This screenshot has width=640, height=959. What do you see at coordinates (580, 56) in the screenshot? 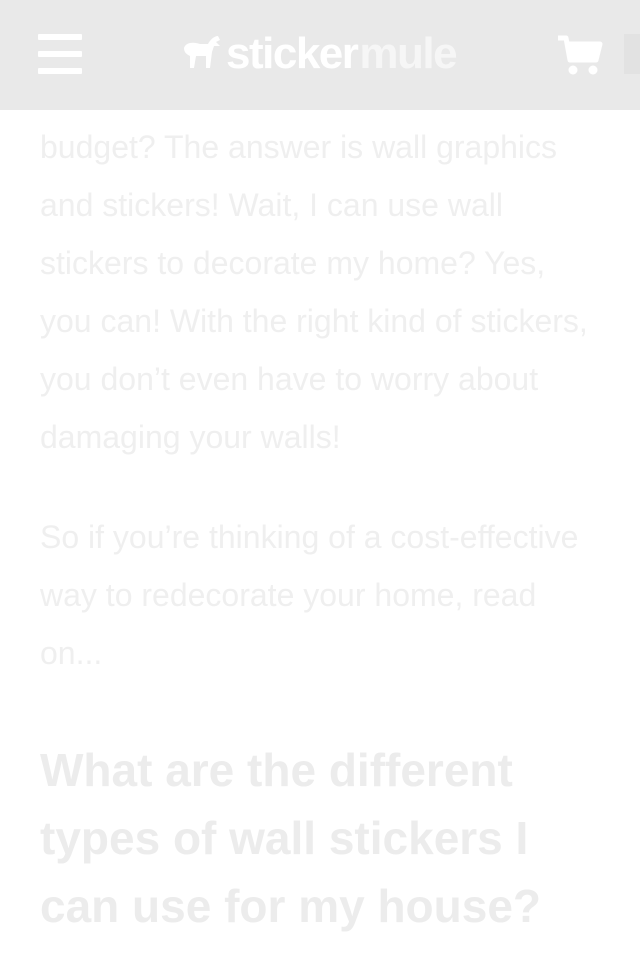
I see `shopping-cart-icon` at bounding box center [580, 56].